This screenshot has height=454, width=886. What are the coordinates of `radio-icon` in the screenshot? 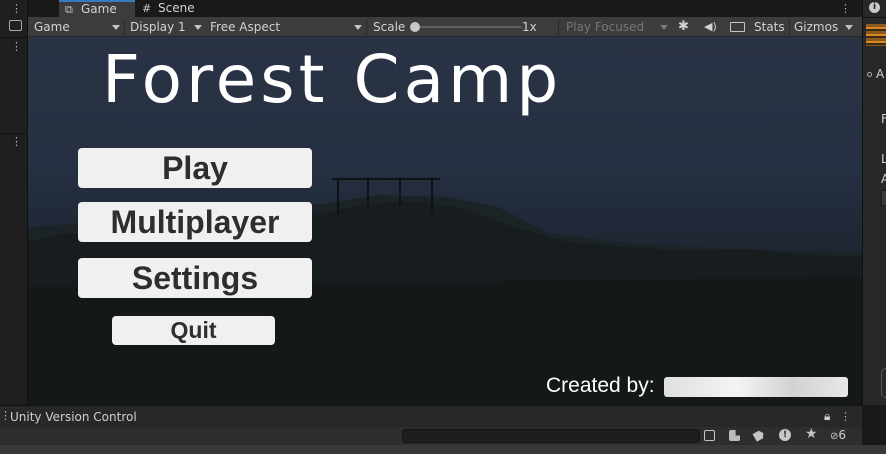 It's located at (869, 74).